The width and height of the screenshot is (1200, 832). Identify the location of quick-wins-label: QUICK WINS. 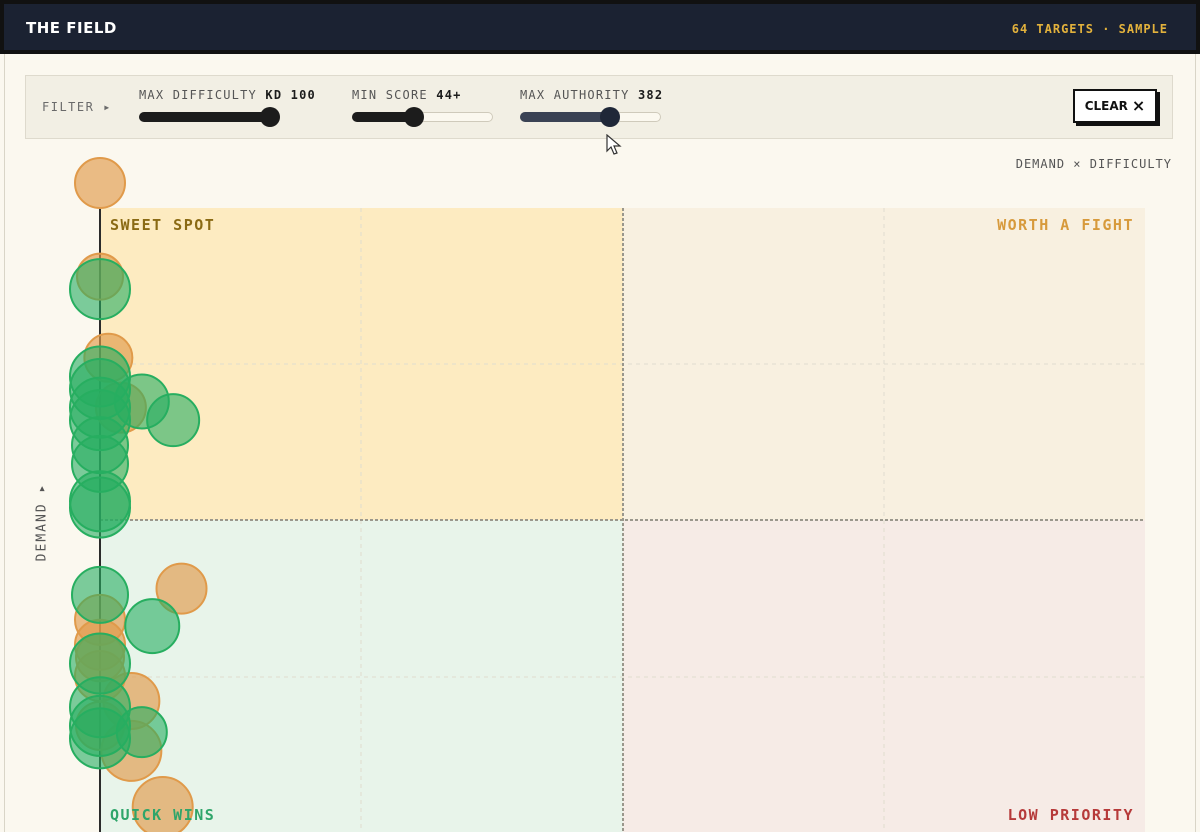
(162, 815).